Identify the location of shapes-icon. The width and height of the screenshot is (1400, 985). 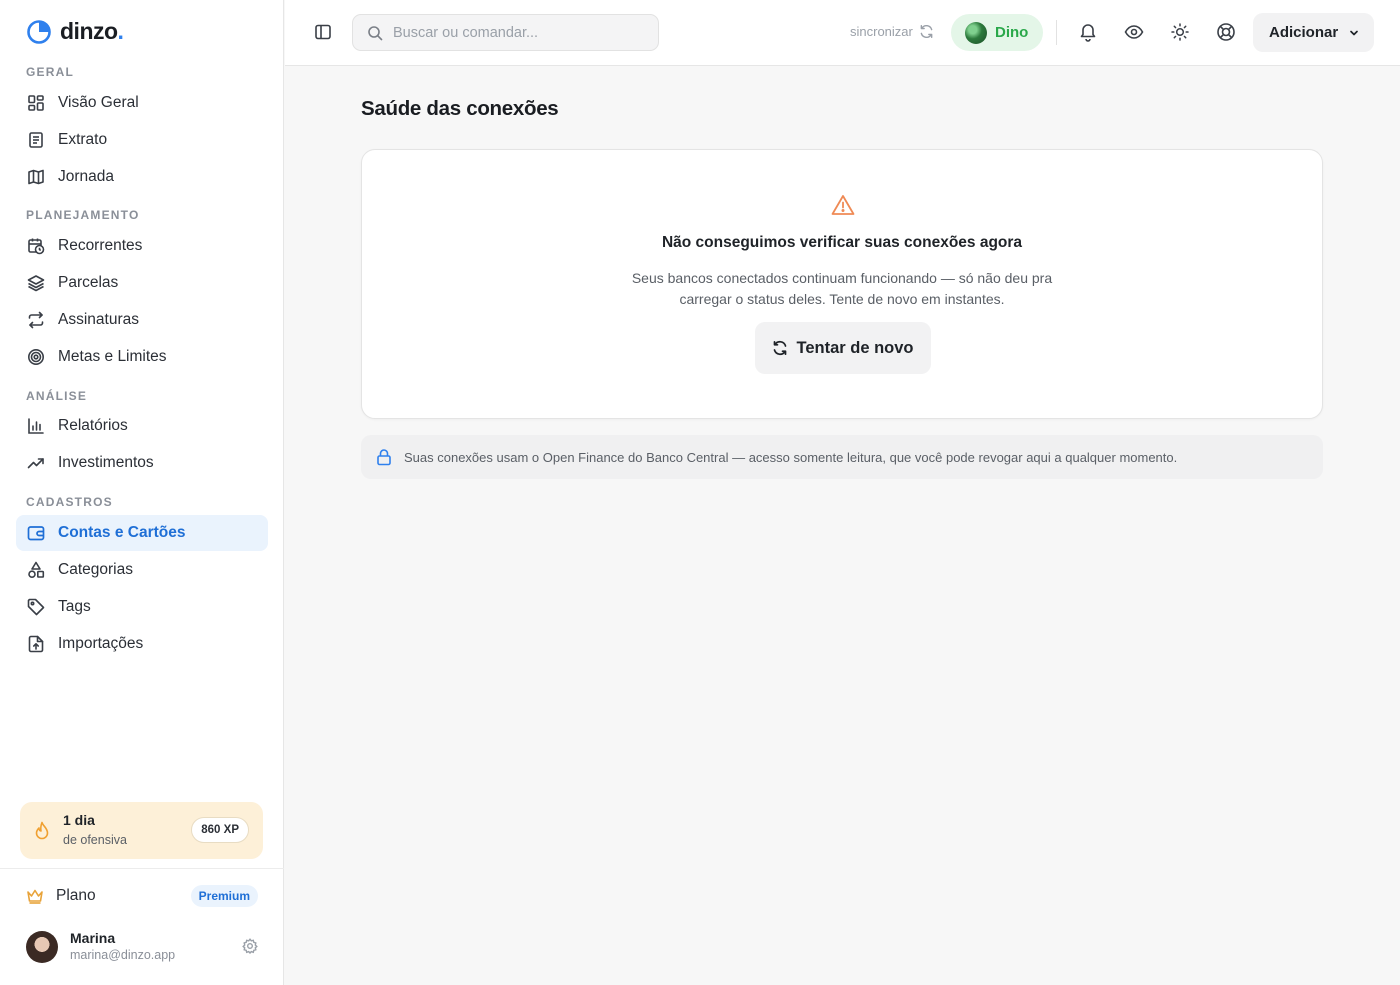
(36, 570).